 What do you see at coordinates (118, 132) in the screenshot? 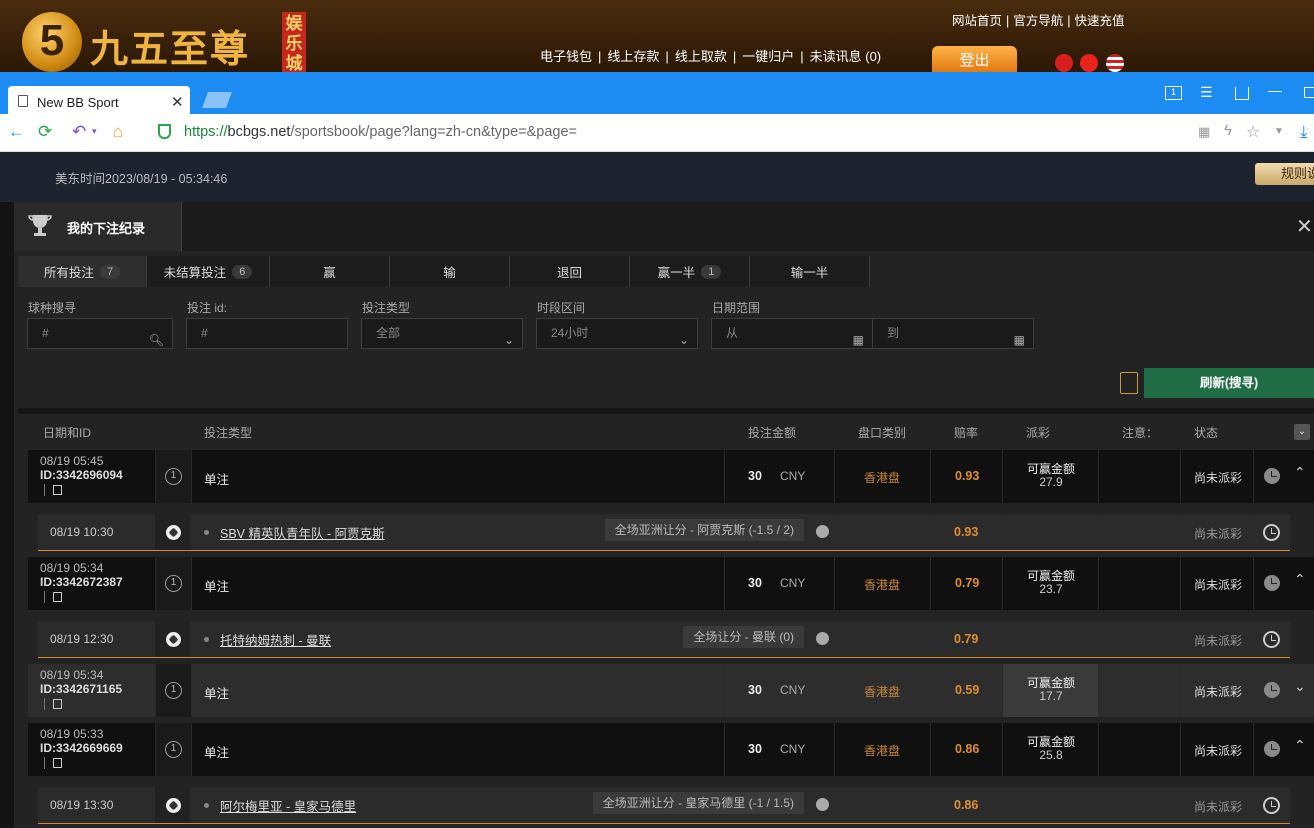
I see `home-icon: ⌂` at bounding box center [118, 132].